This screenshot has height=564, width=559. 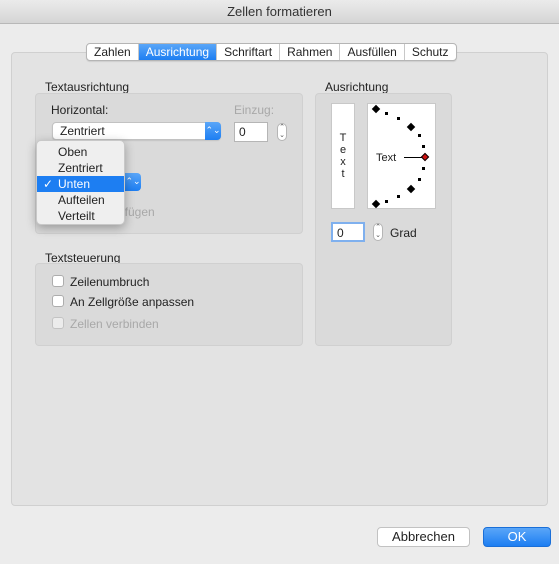 What do you see at coordinates (82, 131) in the screenshot?
I see `horizontal-value: Zentriert` at bounding box center [82, 131].